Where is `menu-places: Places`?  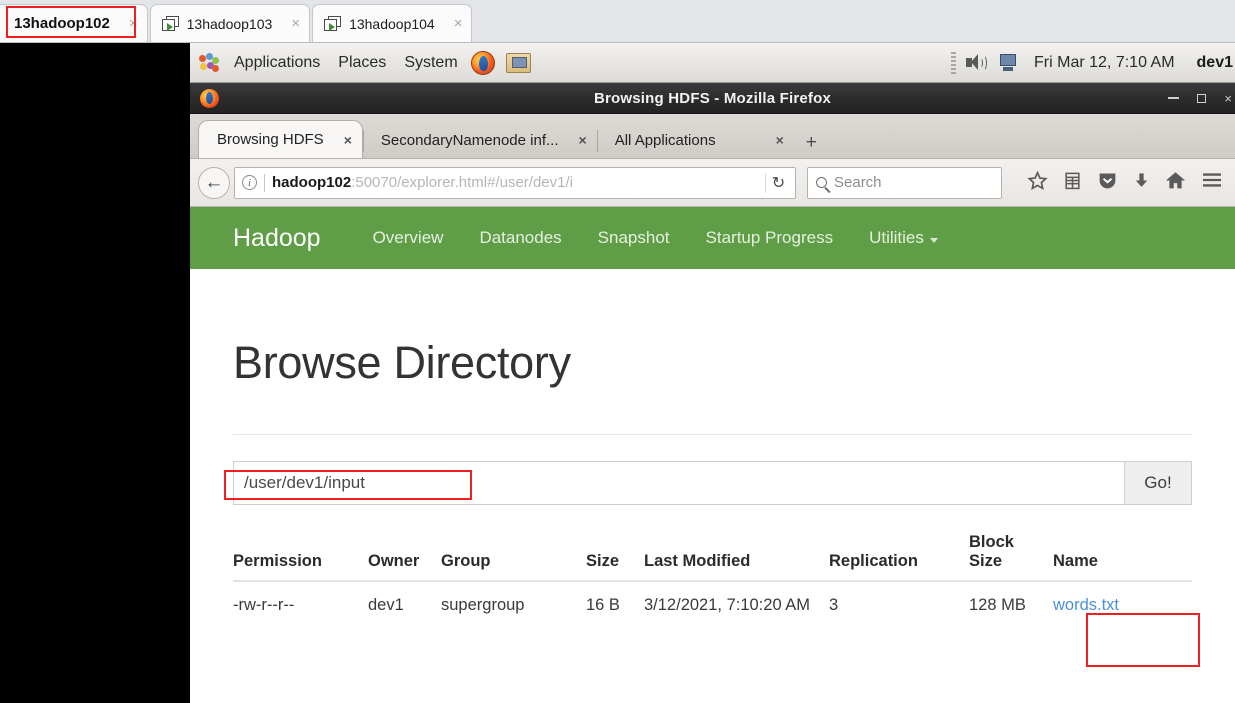
menu-places: Places is located at coordinates (362, 63).